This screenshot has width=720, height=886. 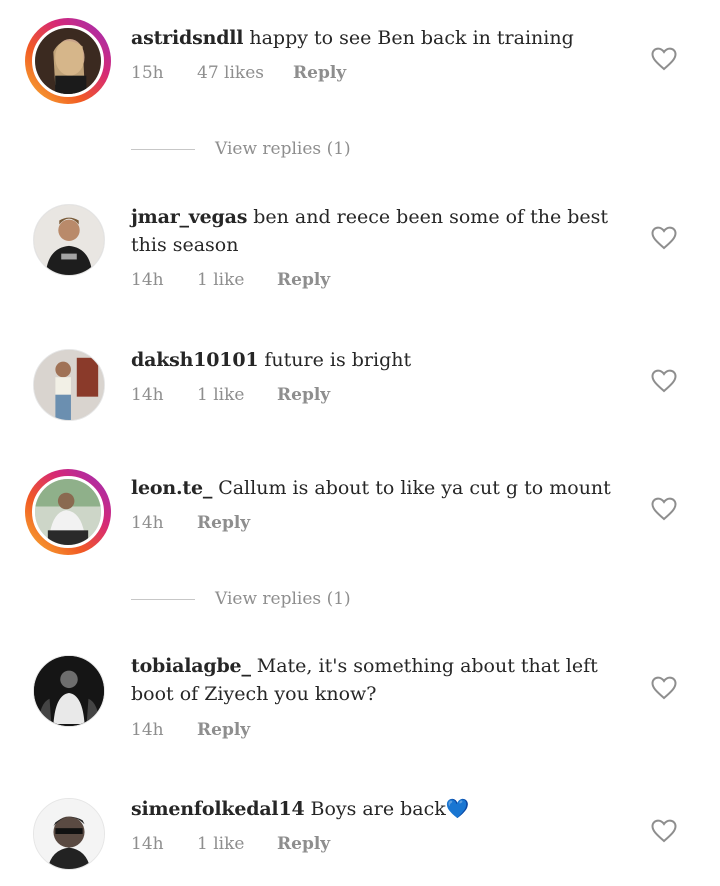 What do you see at coordinates (457, 809) in the screenshot?
I see `blue-heart-emoji: 💙` at bounding box center [457, 809].